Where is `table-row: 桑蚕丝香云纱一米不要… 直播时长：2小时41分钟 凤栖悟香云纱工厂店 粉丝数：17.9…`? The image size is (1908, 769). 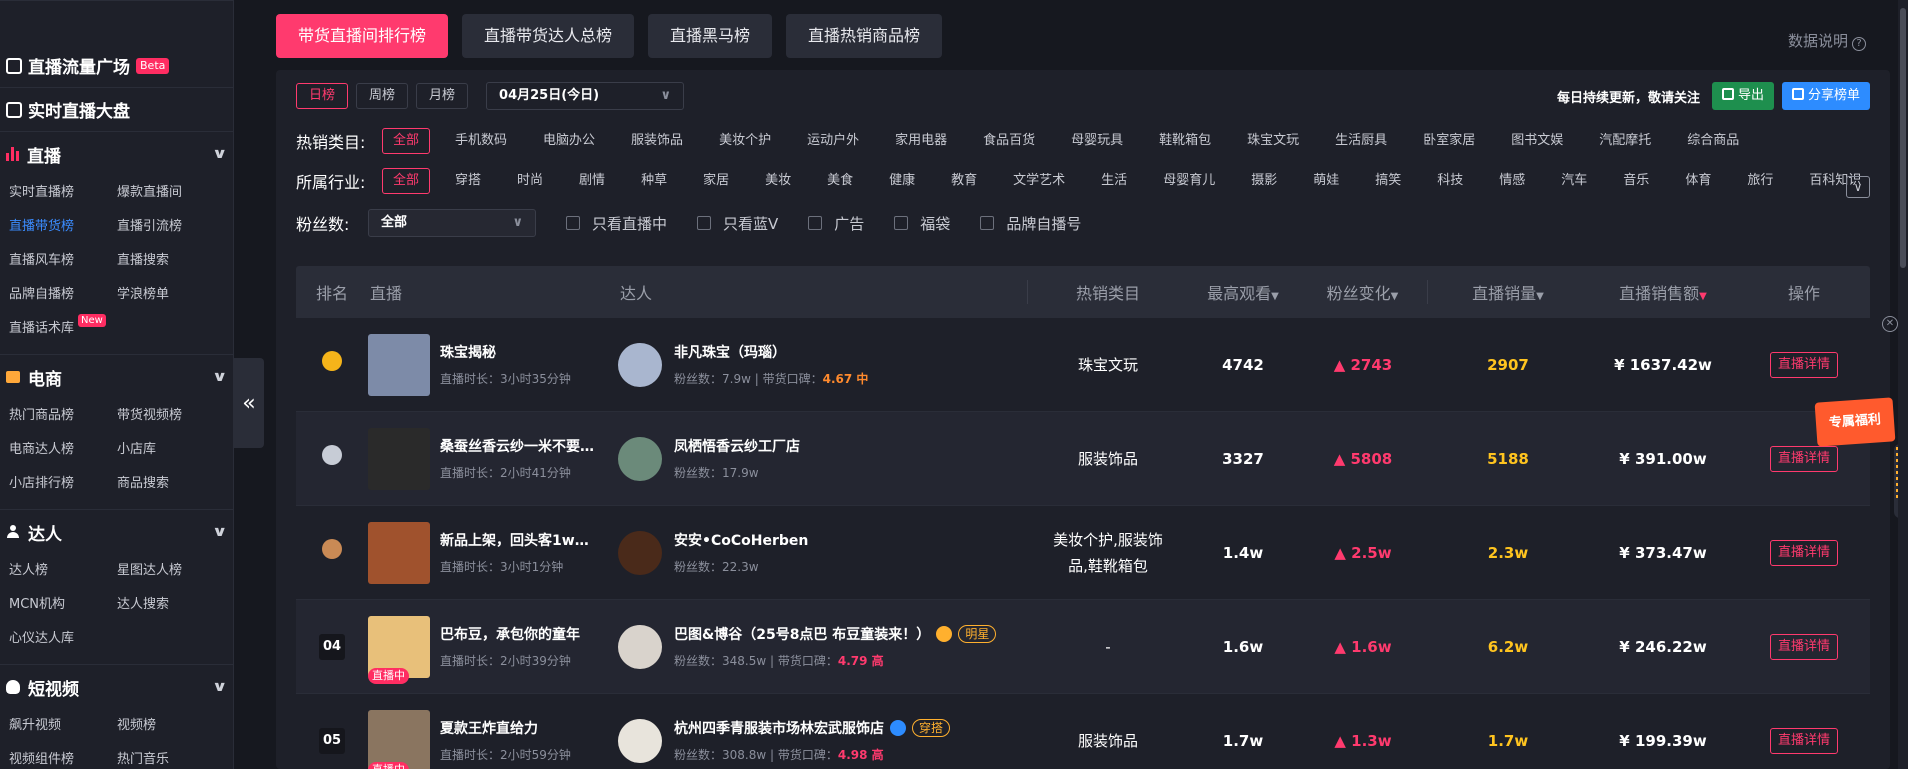
table-row: 桑蚕丝香云纱一米不要… 直播时长：2小时41分钟 凤栖悟香云纱工厂店 粉丝数：17.9… is located at coordinates (1083, 459).